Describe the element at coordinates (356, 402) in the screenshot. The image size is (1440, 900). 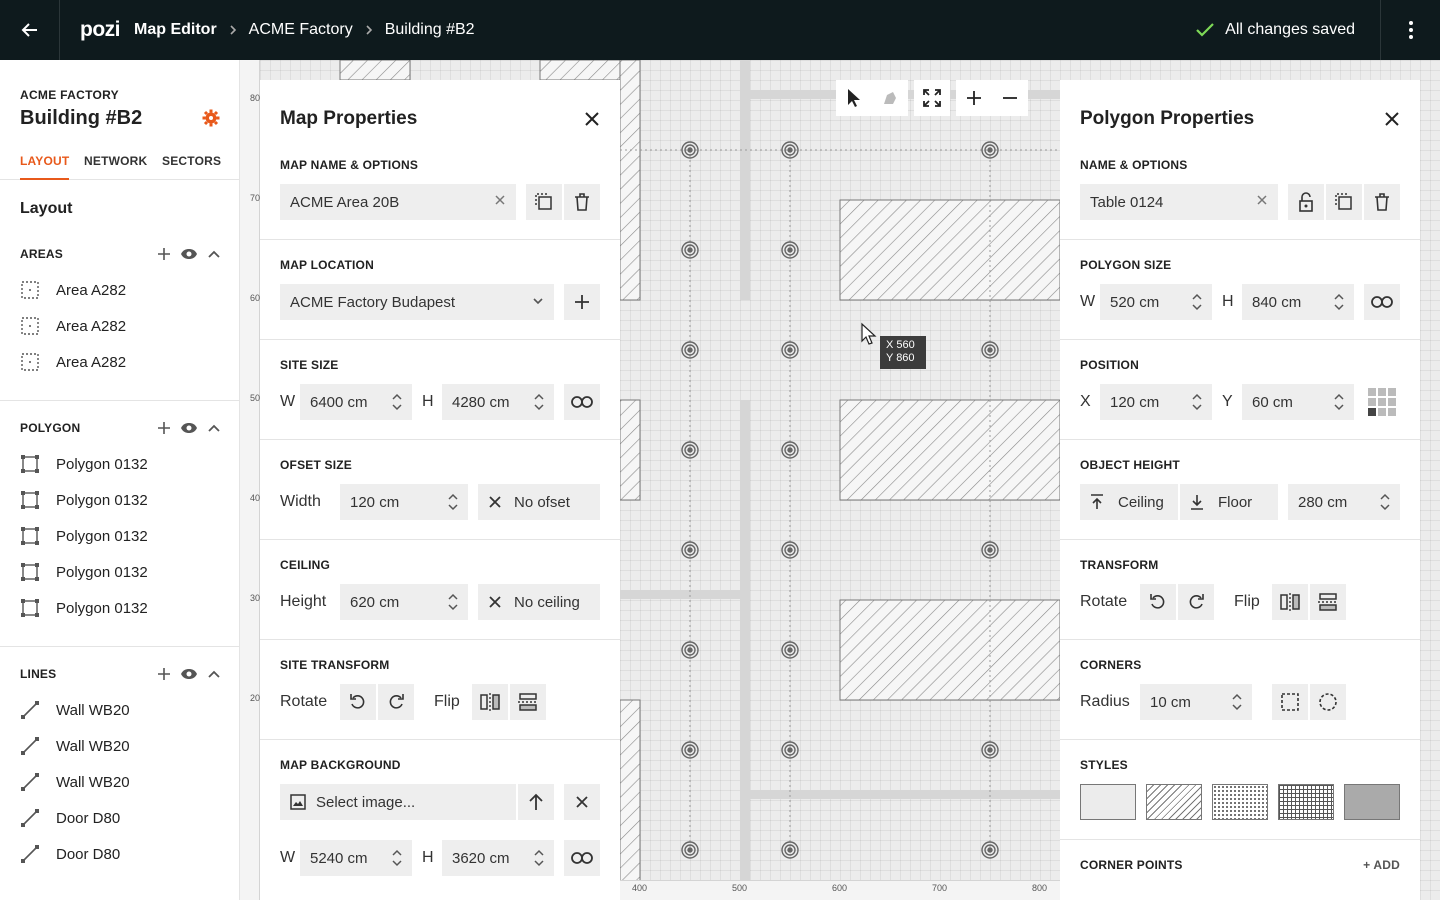
I see `site-width-stepper: 6400 cm` at that location.